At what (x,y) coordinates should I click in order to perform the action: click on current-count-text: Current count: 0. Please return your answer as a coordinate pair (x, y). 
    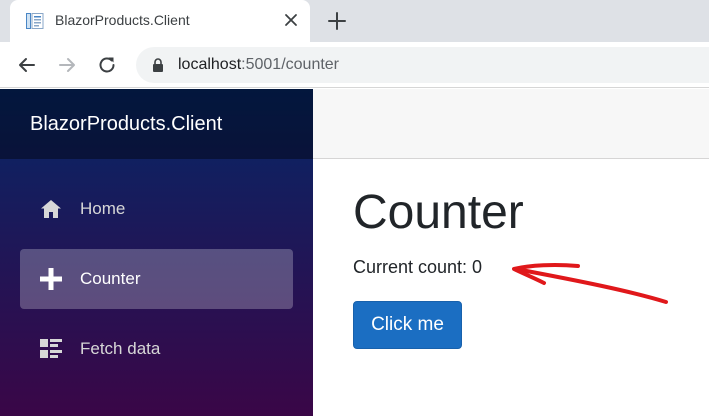
    Looking at the image, I should click on (418, 267).